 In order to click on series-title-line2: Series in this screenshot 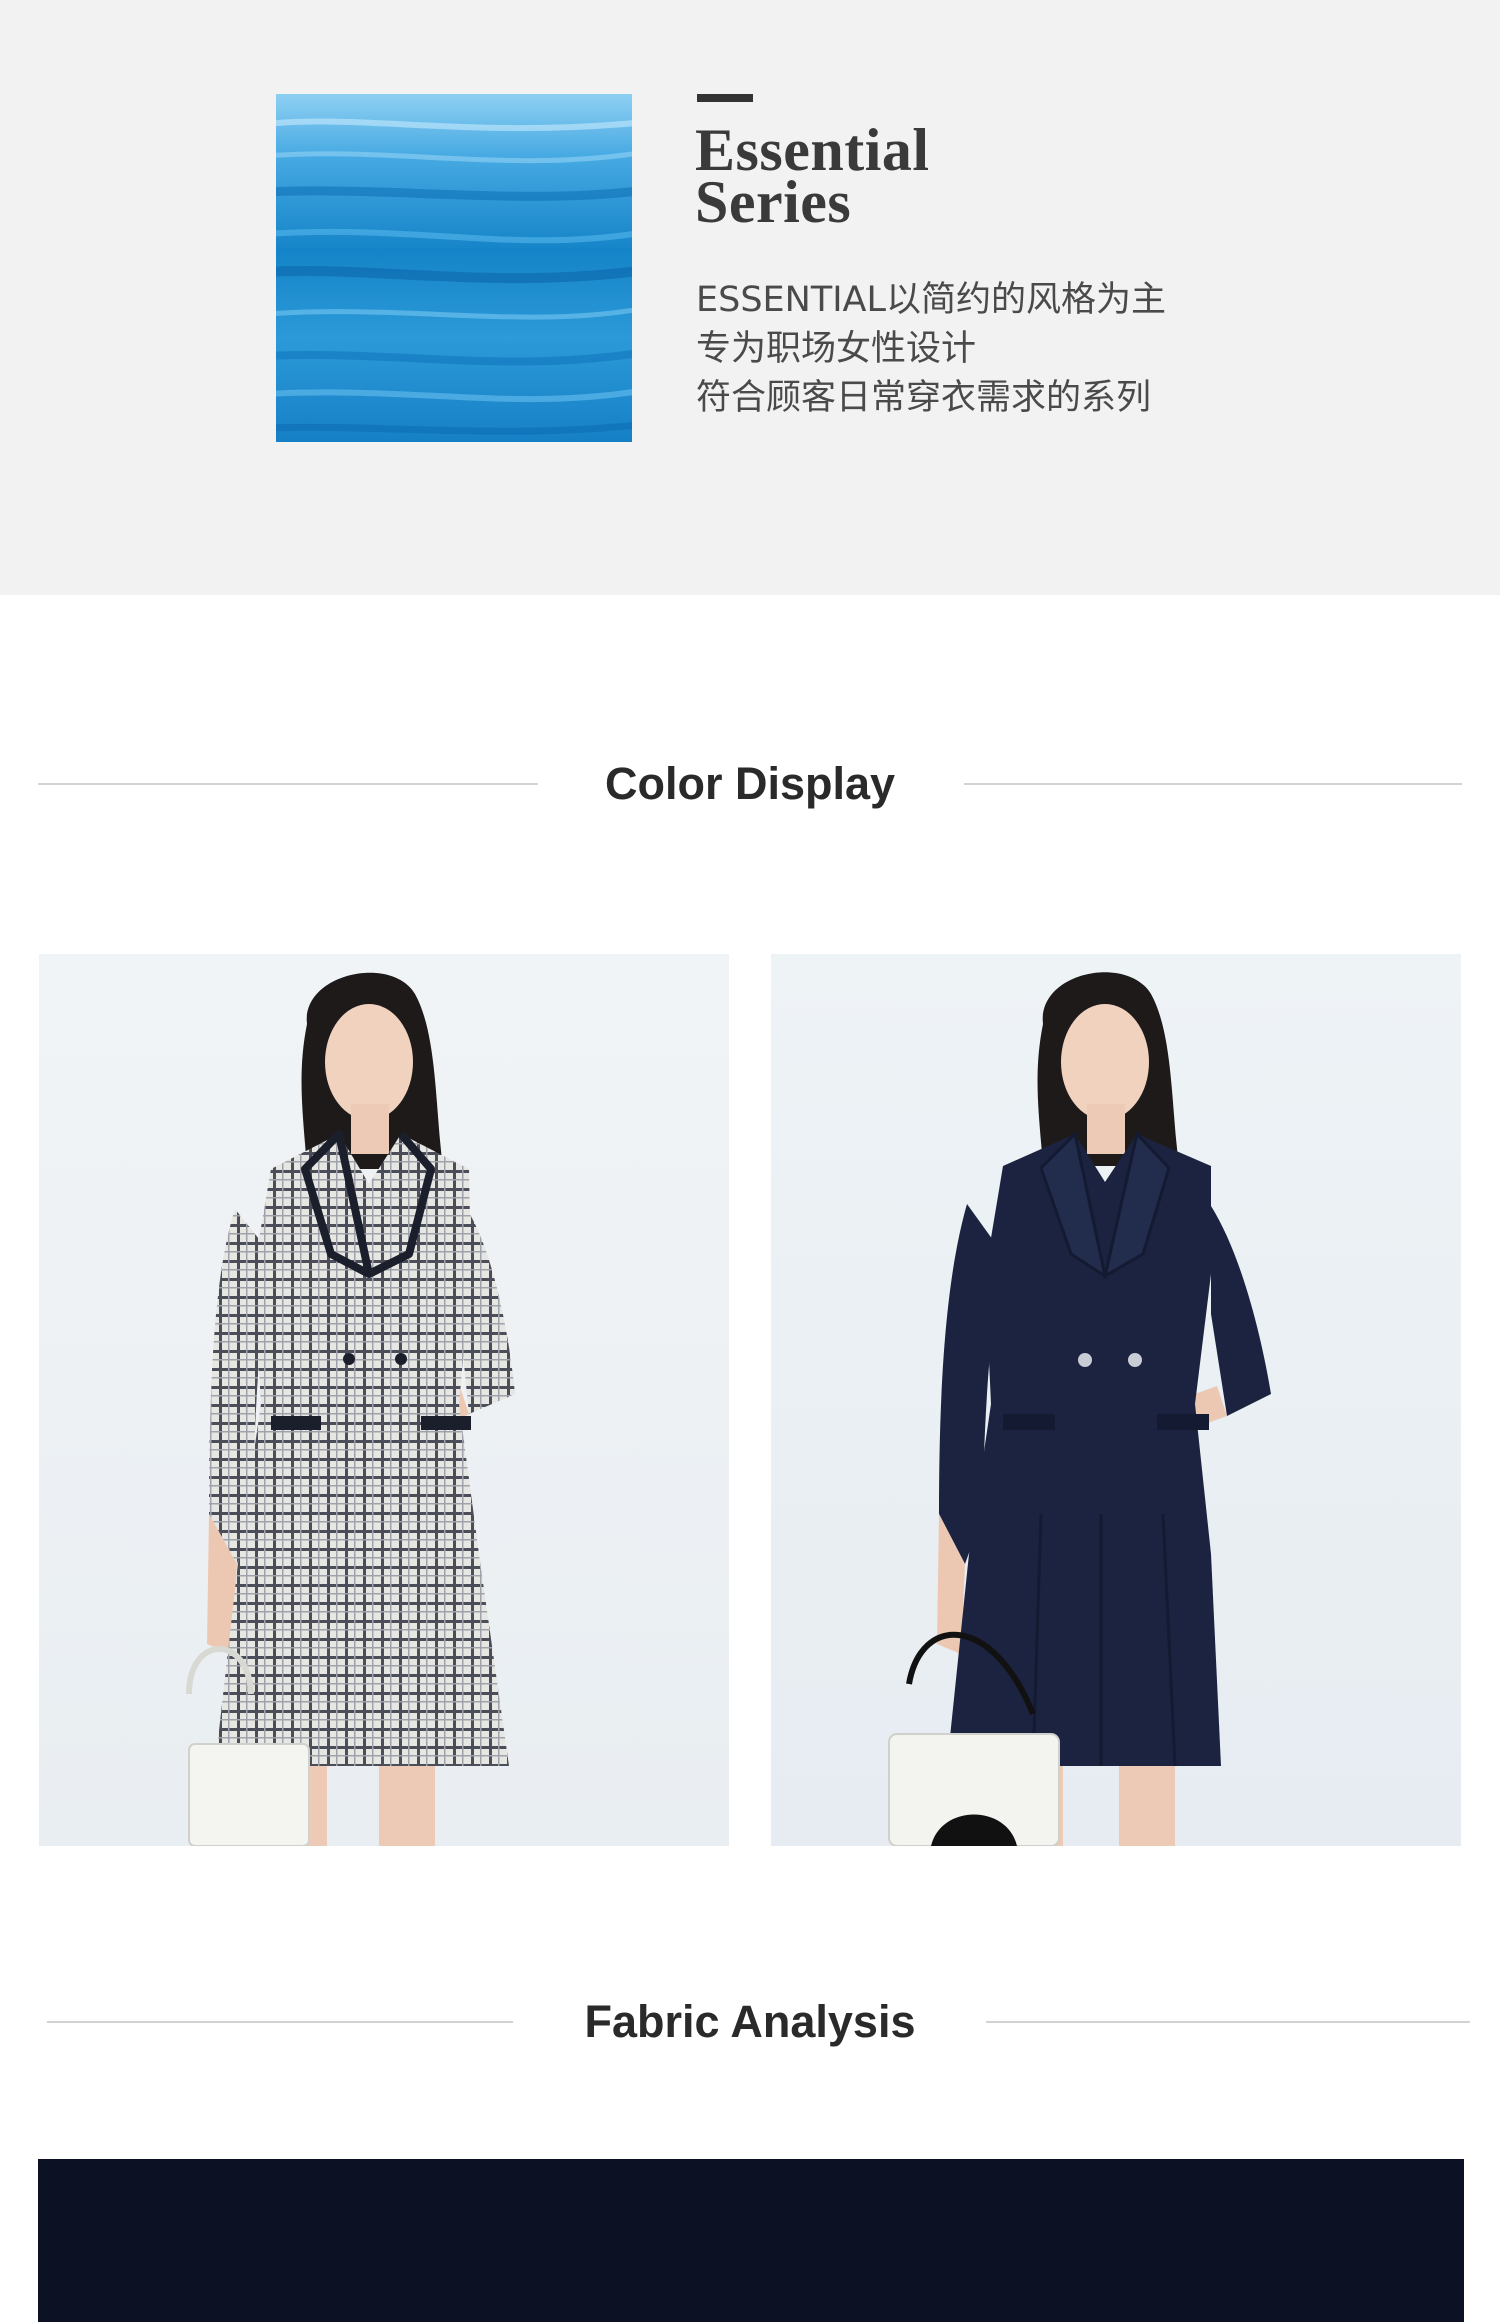, I will do `click(773, 202)`.